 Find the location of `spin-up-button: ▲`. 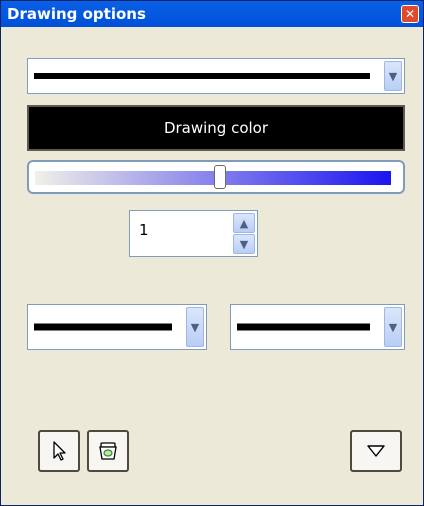

spin-up-button: ▲ is located at coordinates (244, 223).